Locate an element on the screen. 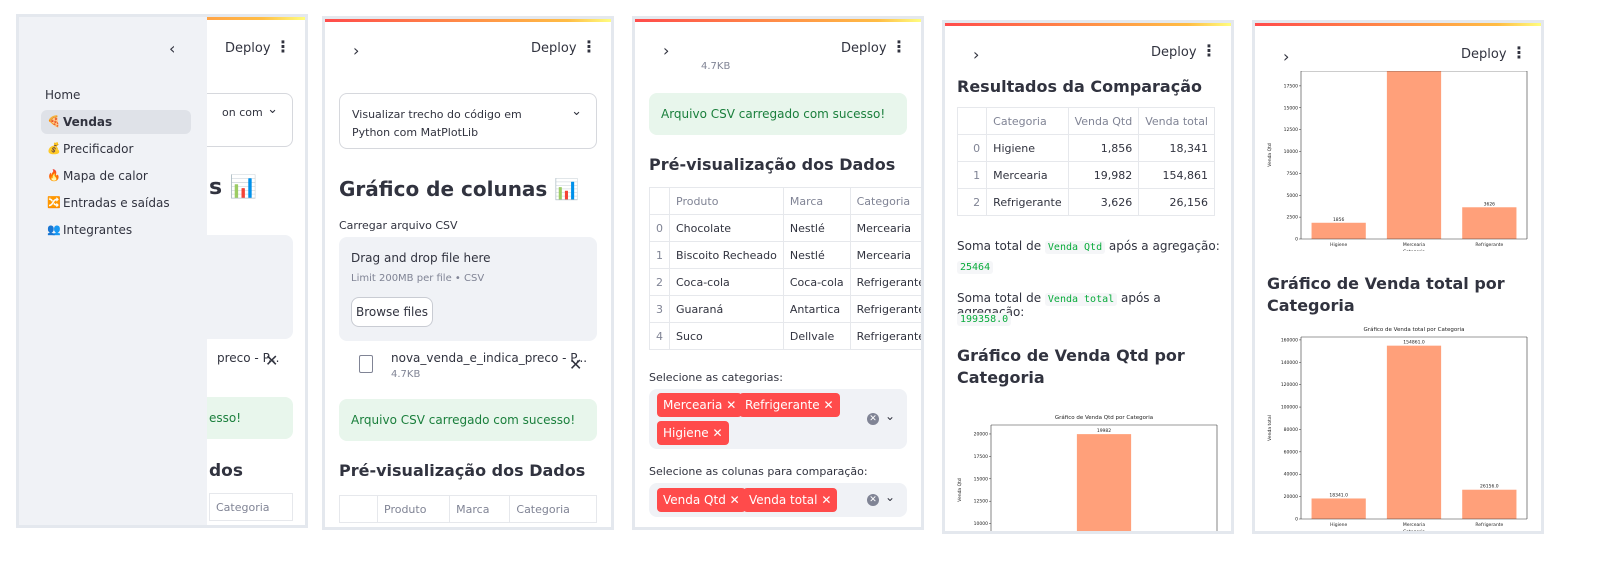  chart-y-tick-label: 140000 is located at coordinates (1289, 363).